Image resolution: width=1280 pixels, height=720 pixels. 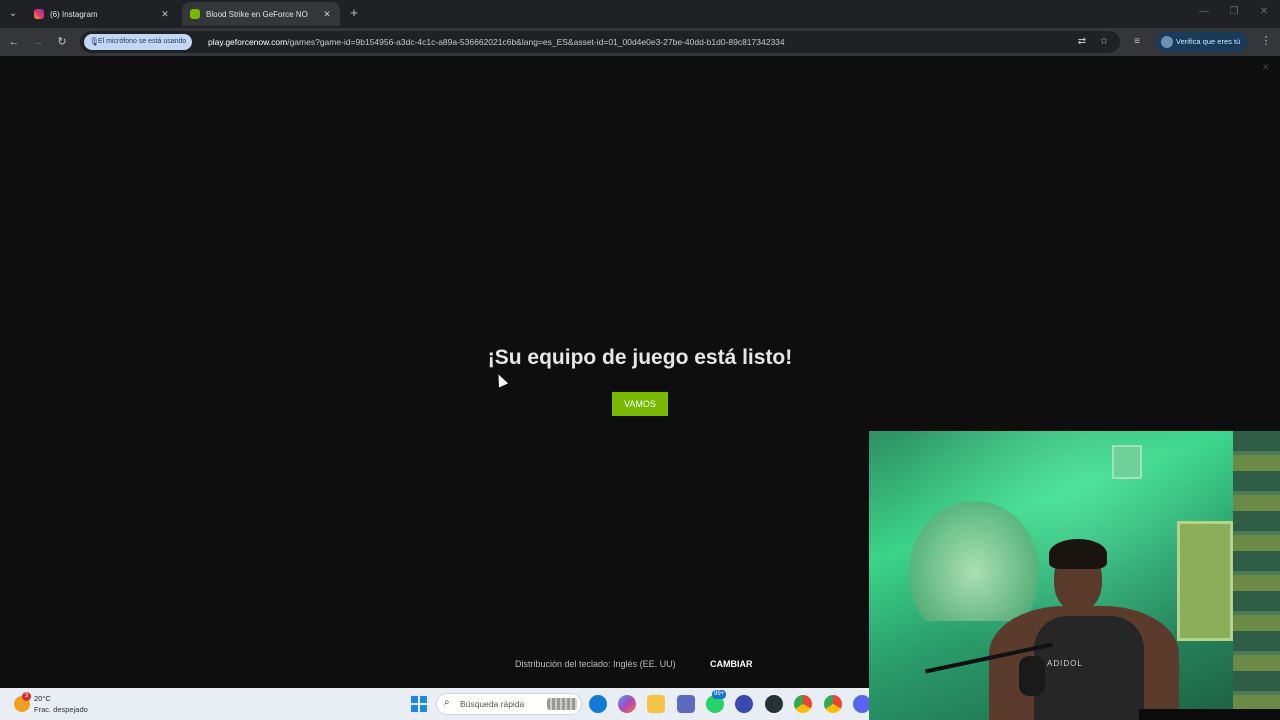 I want to click on tank-top-text: ADIDOL, so click(x=1065, y=663).